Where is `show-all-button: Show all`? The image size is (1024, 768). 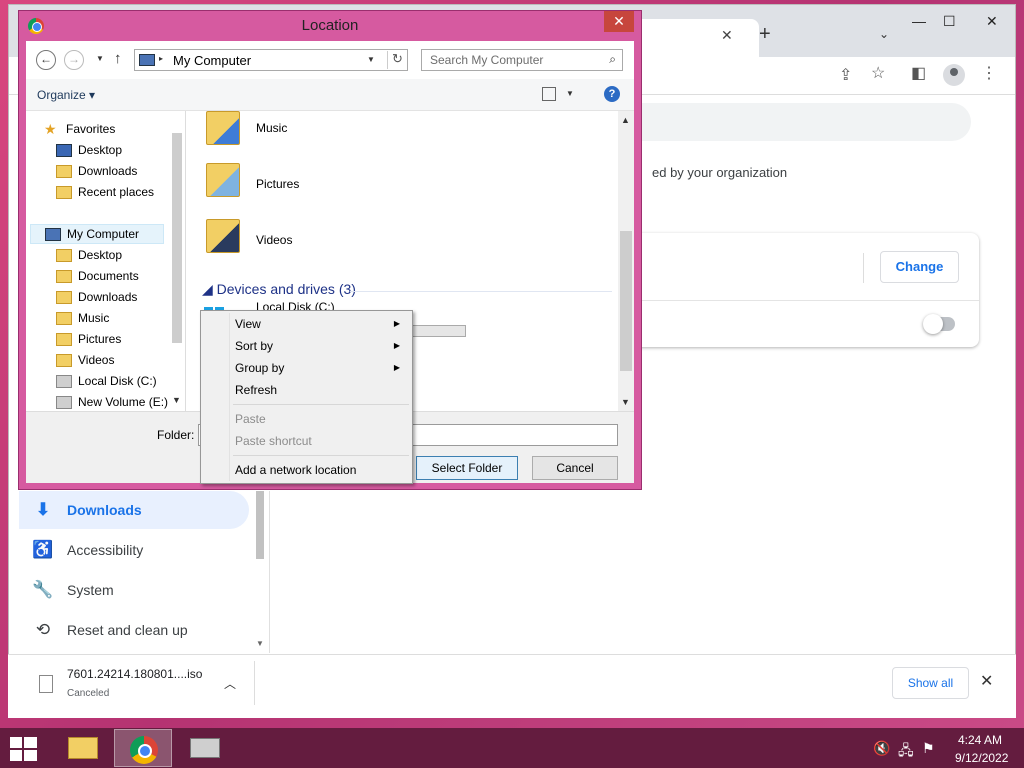 show-all-button: Show all is located at coordinates (930, 683).